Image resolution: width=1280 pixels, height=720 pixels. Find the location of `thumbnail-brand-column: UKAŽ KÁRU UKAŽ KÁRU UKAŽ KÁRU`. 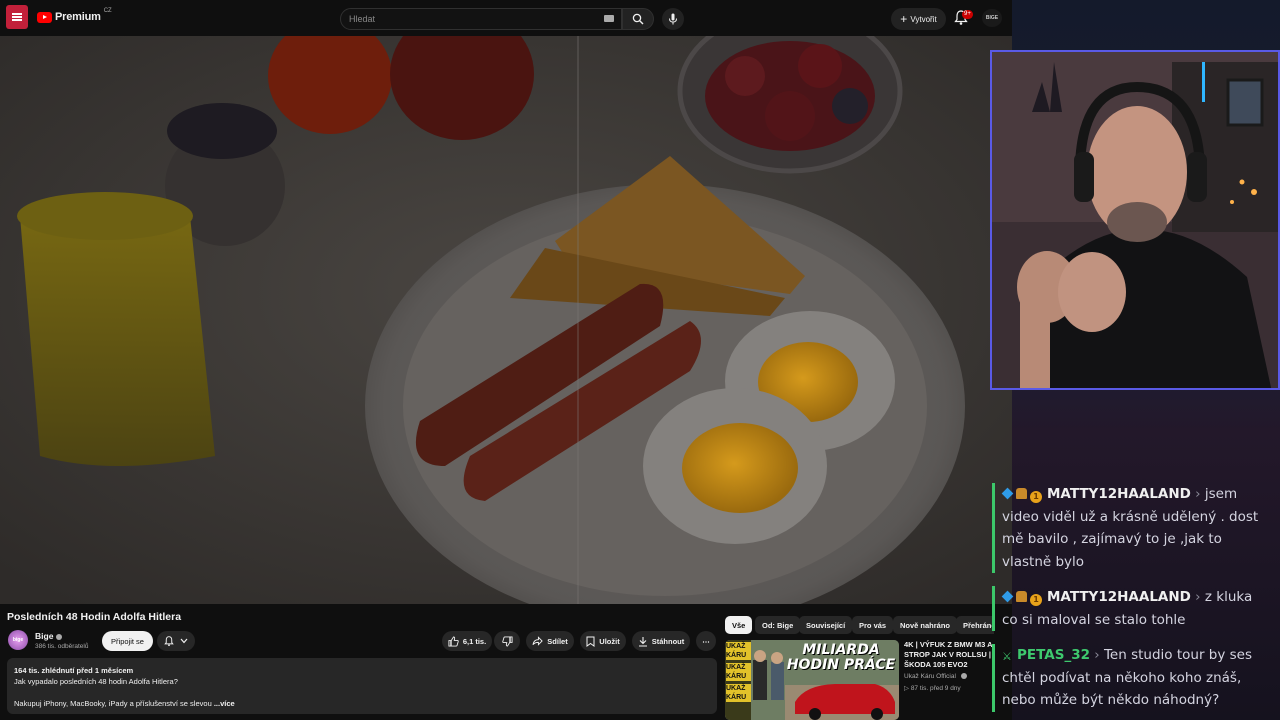

thumbnail-brand-column: UKAŽ KÁRU UKAŽ KÁRU UKAŽ KÁRU is located at coordinates (738, 672).